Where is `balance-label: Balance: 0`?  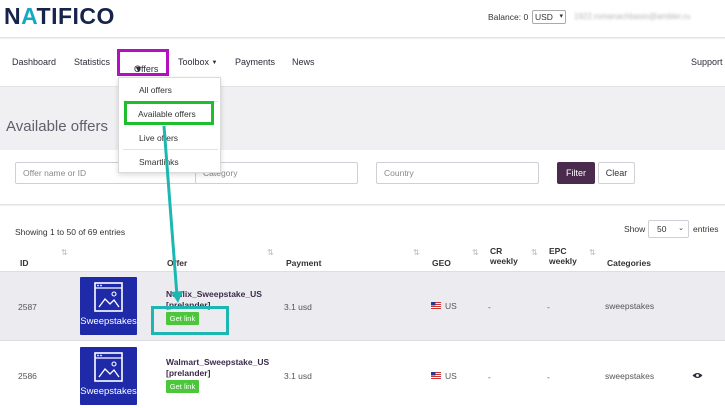
balance-label: Balance: 0 is located at coordinates (508, 17).